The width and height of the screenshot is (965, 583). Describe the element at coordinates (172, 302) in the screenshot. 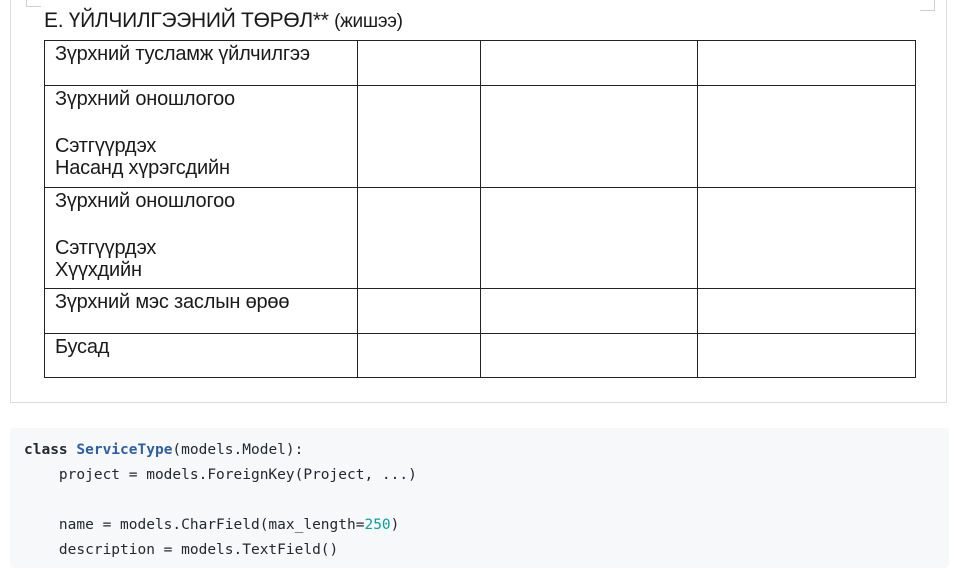

I see `row-label: Зүрхний мэс заслын өрөө` at that location.